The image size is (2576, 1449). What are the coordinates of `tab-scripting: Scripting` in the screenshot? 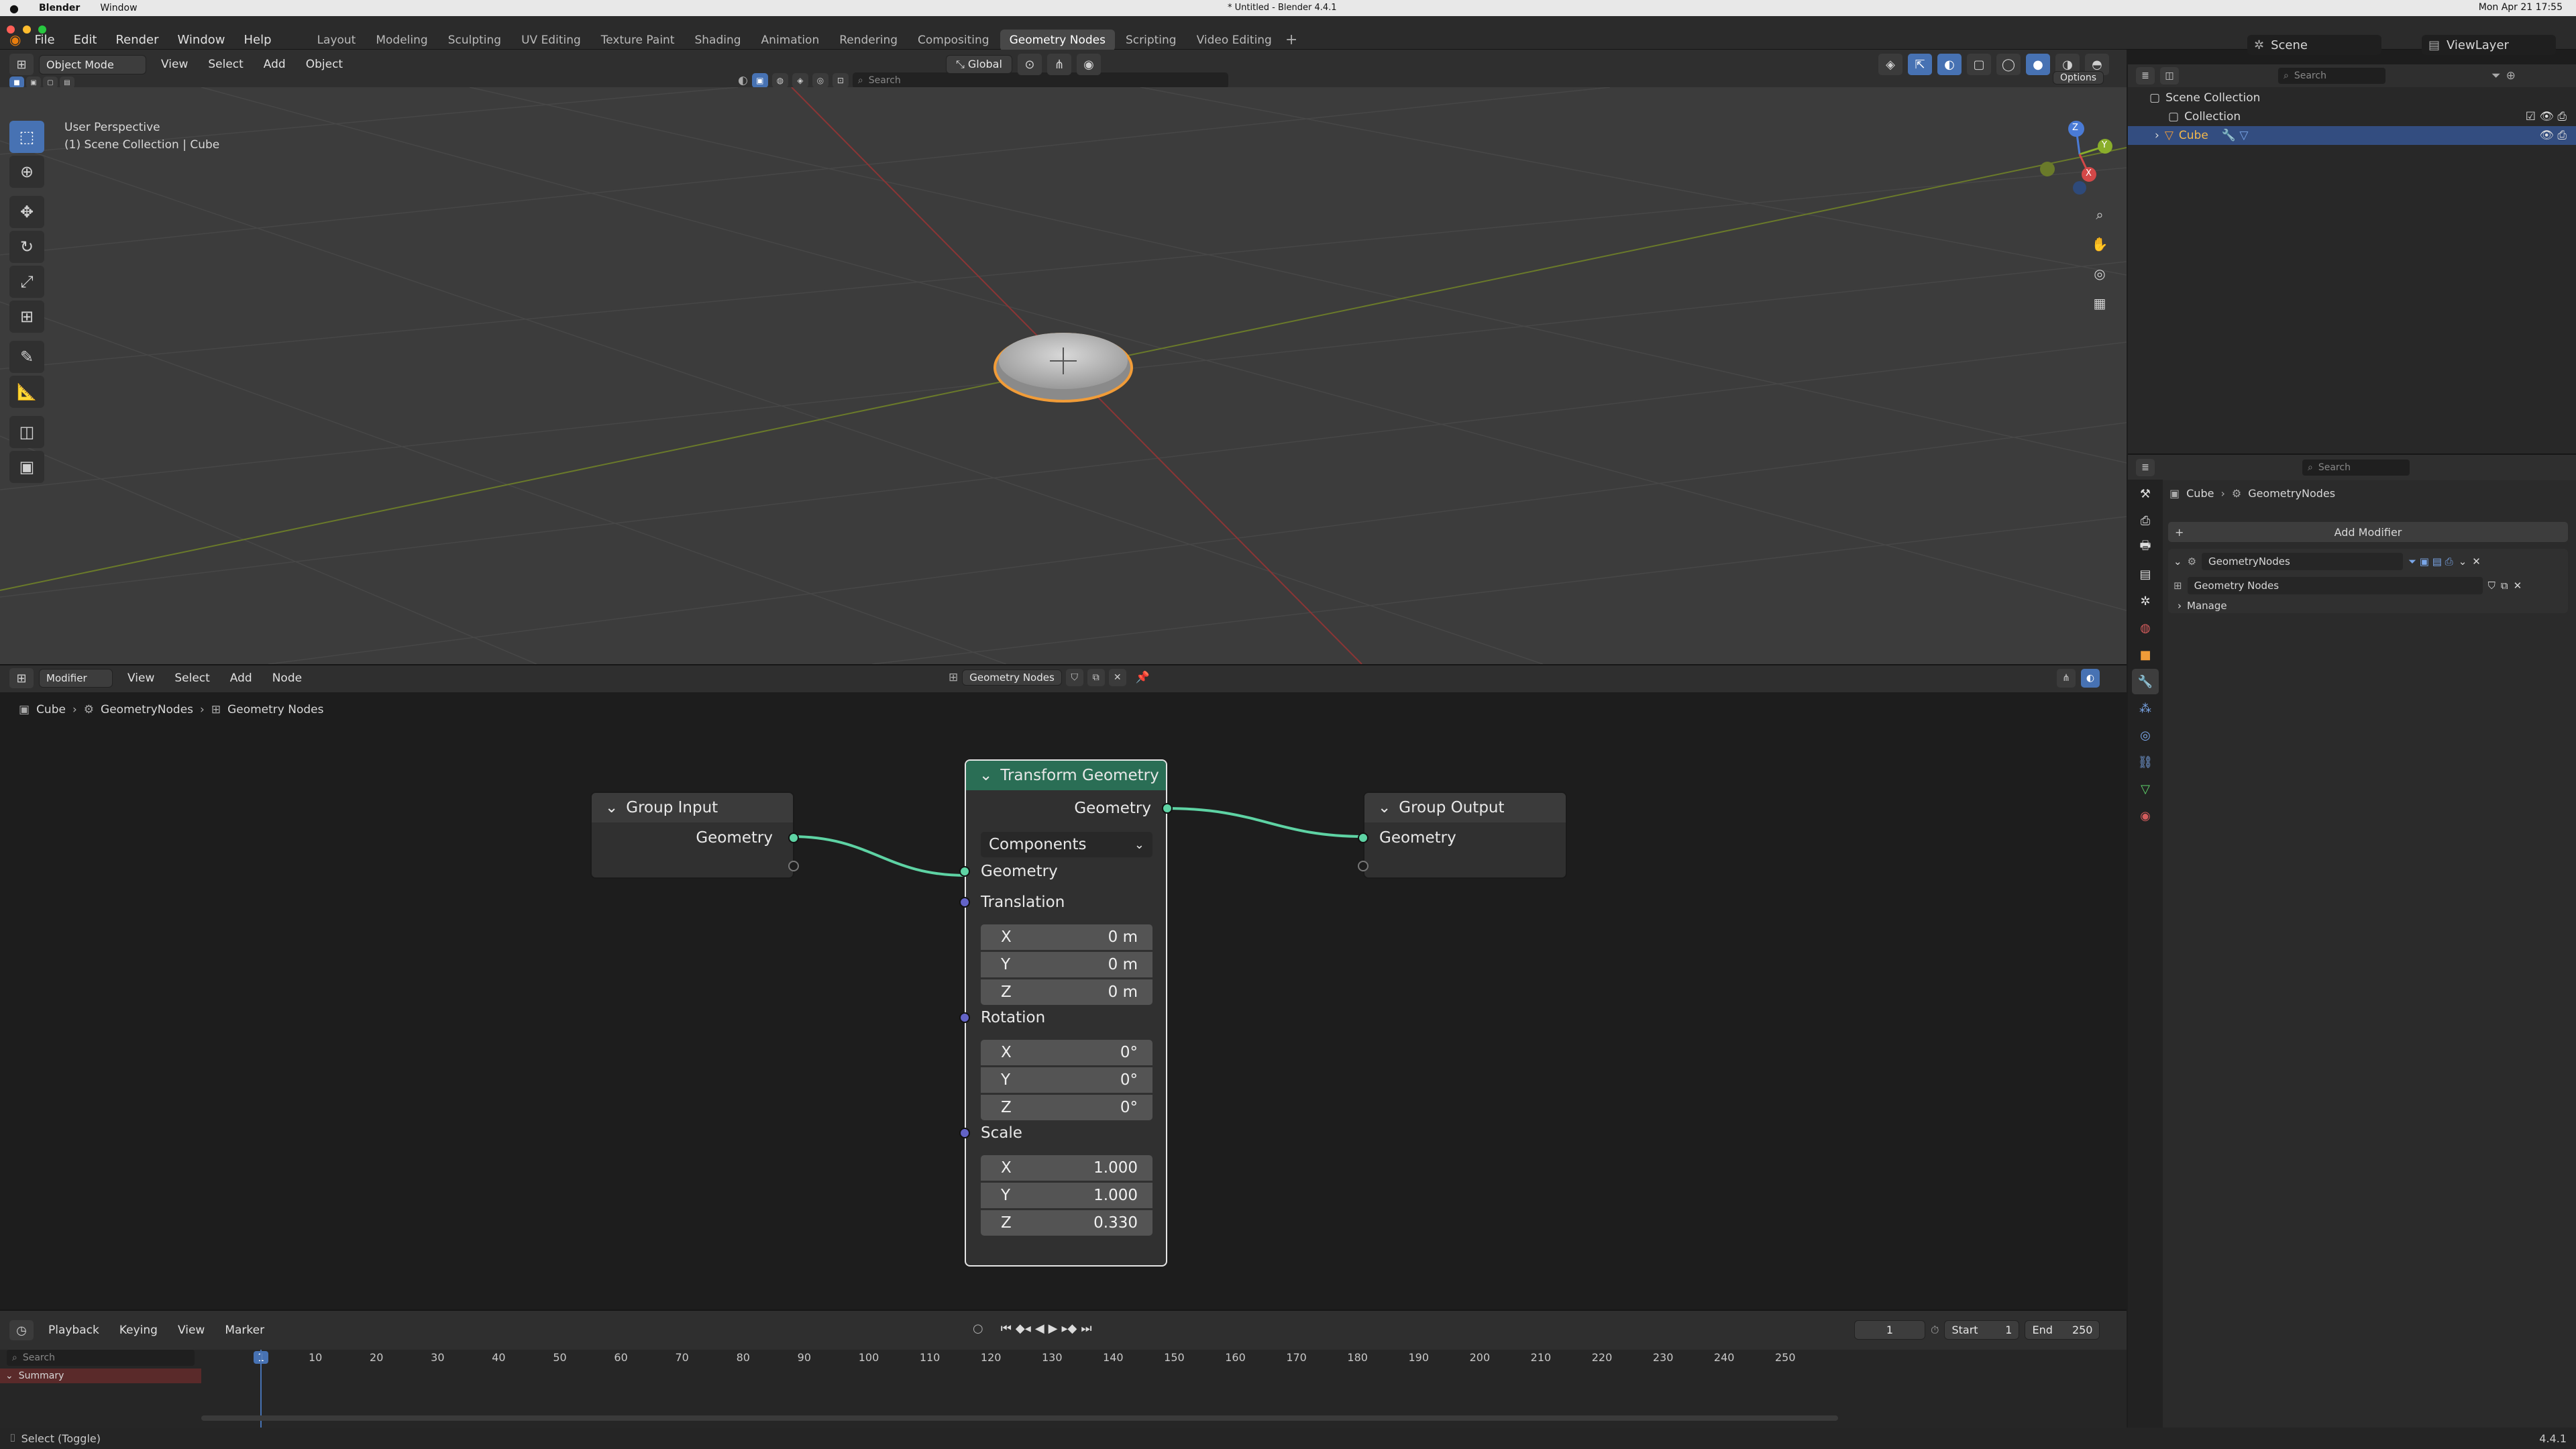 It's located at (1151, 40).